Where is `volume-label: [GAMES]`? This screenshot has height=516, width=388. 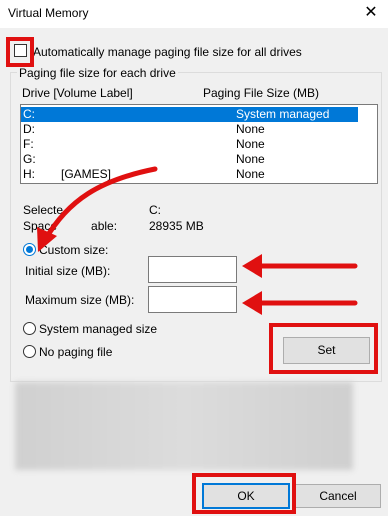
volume-label: [GAMES] is located at coordinates (86, 174).